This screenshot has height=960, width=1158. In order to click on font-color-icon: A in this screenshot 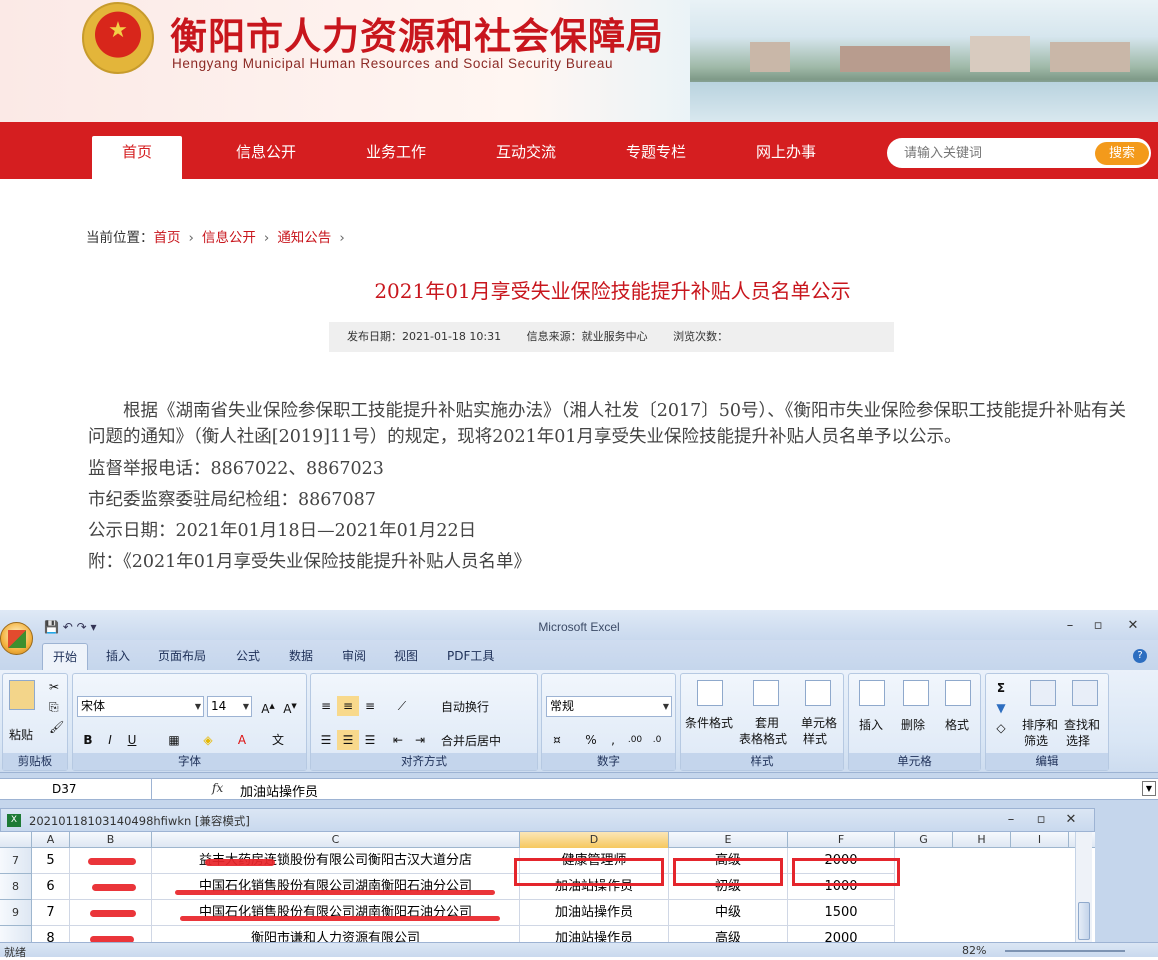, I will do `click(242, 740)`.